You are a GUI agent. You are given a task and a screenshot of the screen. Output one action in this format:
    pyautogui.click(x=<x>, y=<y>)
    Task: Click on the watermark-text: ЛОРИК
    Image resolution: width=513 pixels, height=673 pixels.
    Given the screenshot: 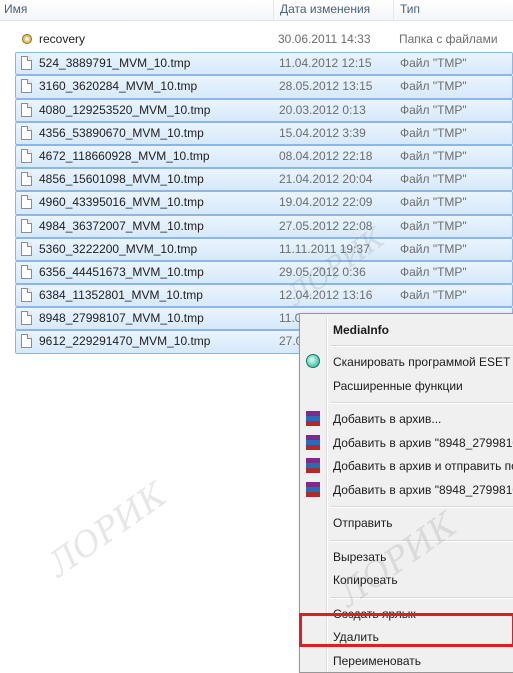 What is the action you would take?
    pyautogui.click(x=107, y=530)
    